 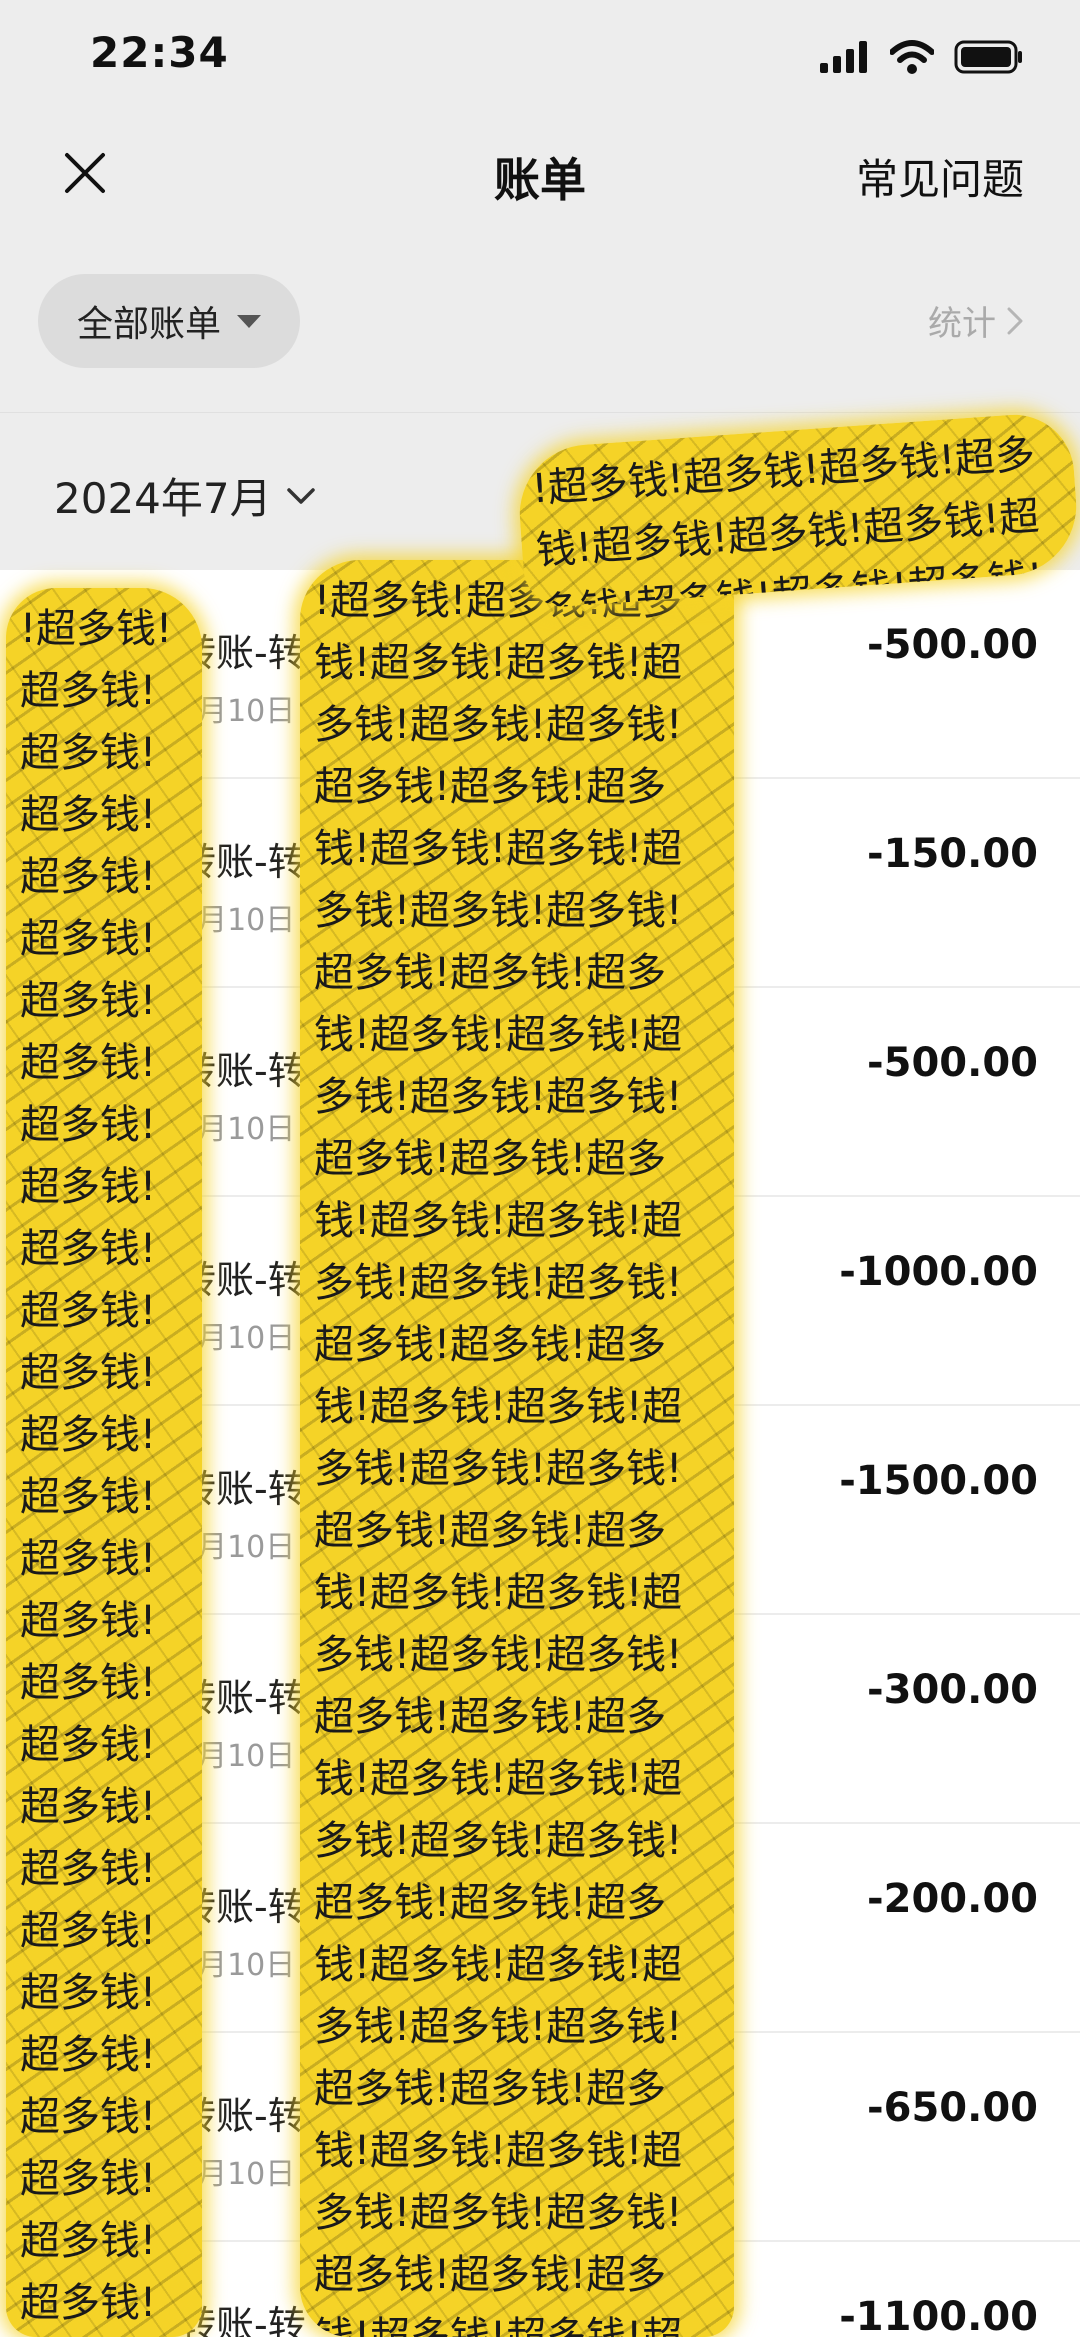 I want to click on faq-link: 常见问题, so click(x=940, y=176).